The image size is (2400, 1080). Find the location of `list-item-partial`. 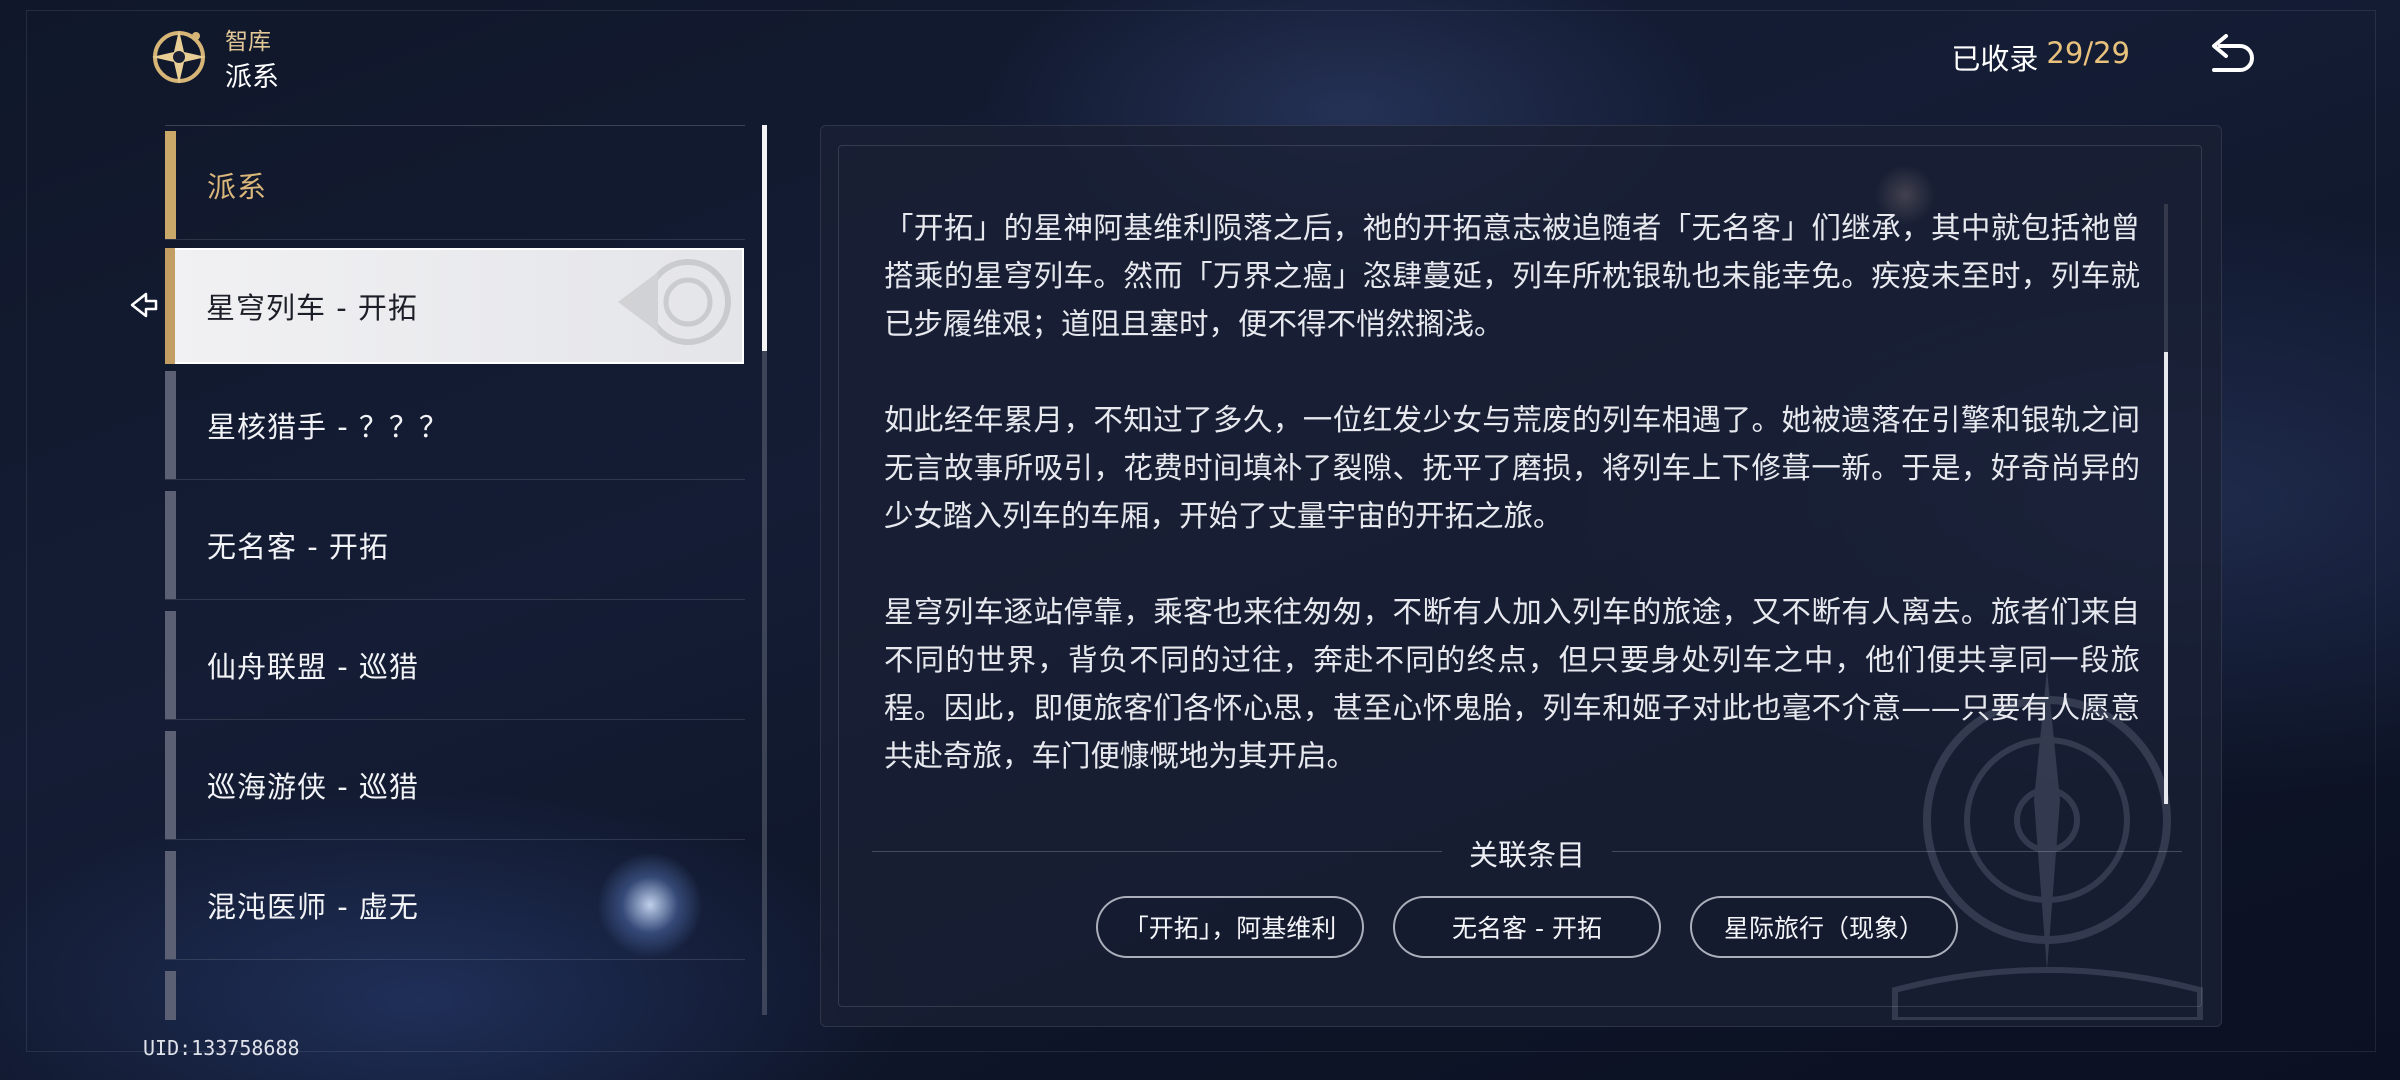

list-item-partial is located at coordinates (455, 995).